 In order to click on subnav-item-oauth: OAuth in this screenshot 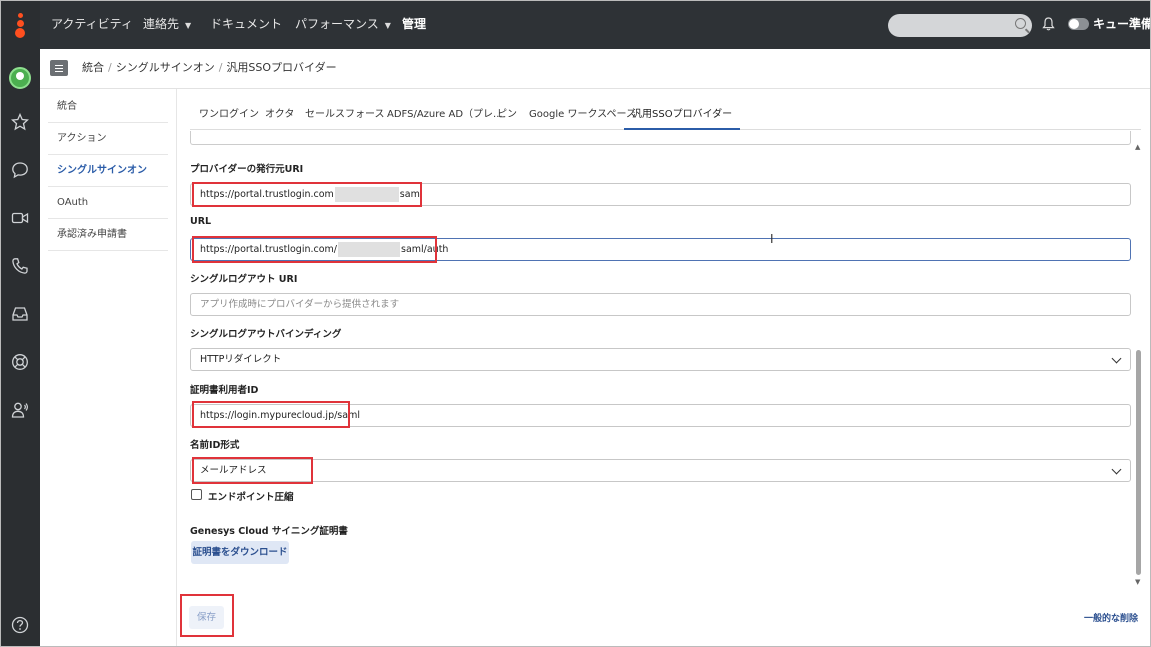, I will do `click(108, 203)`.